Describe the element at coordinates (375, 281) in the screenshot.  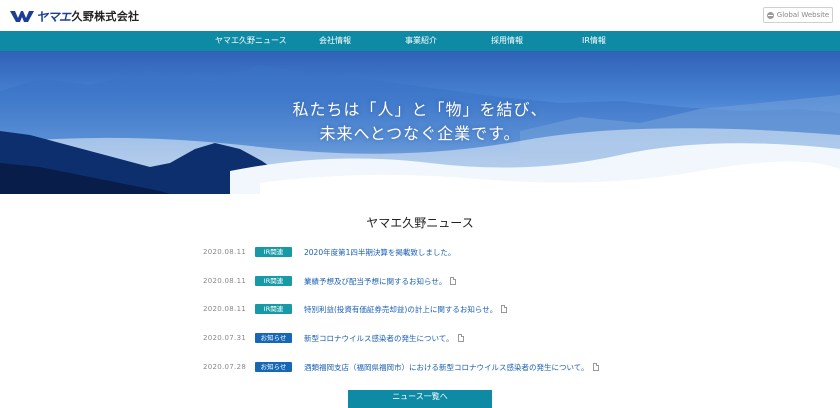
I see `news-link: 業績予想及び配当予想に関するお知らせ。` at that location.